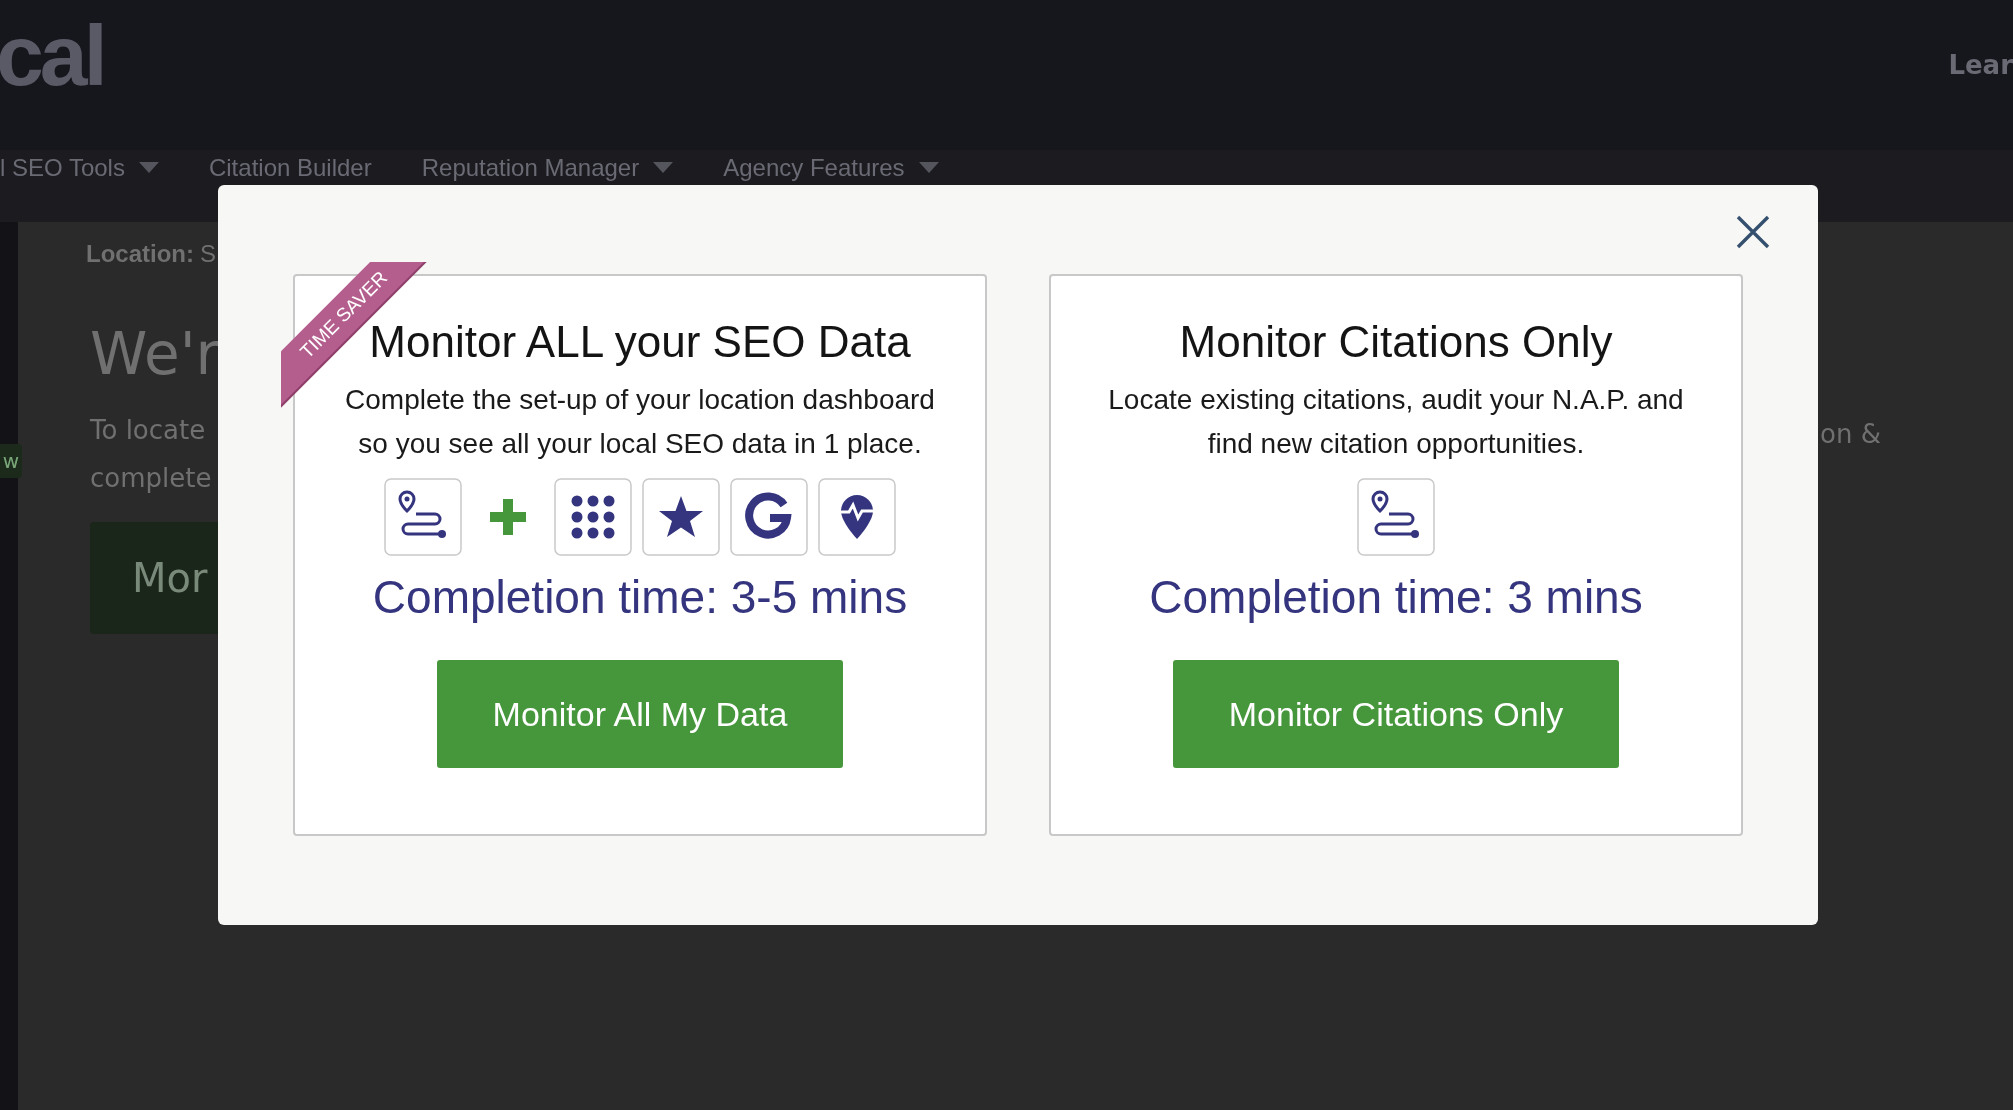  What do you see at coordinates (640, 597) in the screenshot?
I see `completion-time: Completion time: 3-5 mins` at bounding box center [640, 597].